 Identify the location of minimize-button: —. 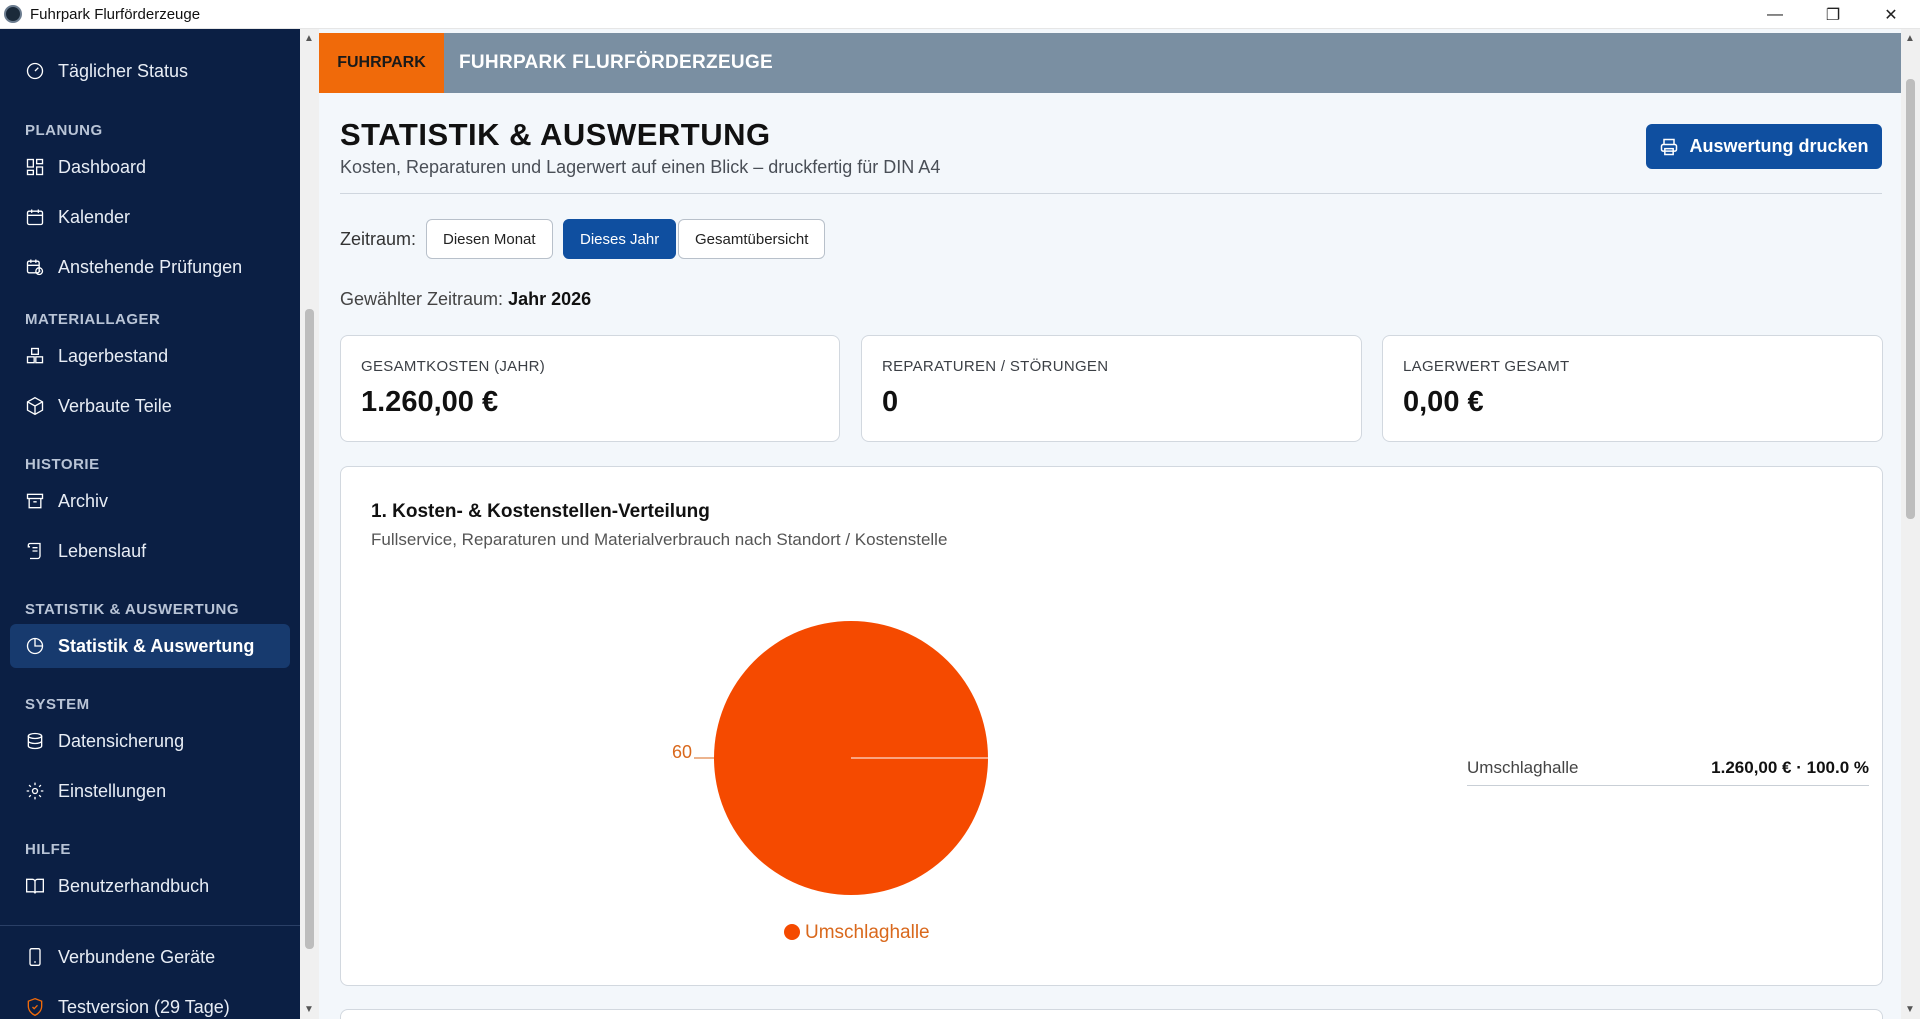
(1775, 14).